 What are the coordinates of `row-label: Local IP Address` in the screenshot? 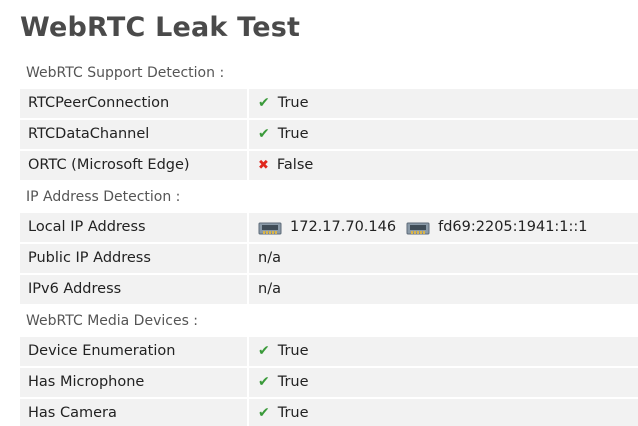 It's located at (134, 227).